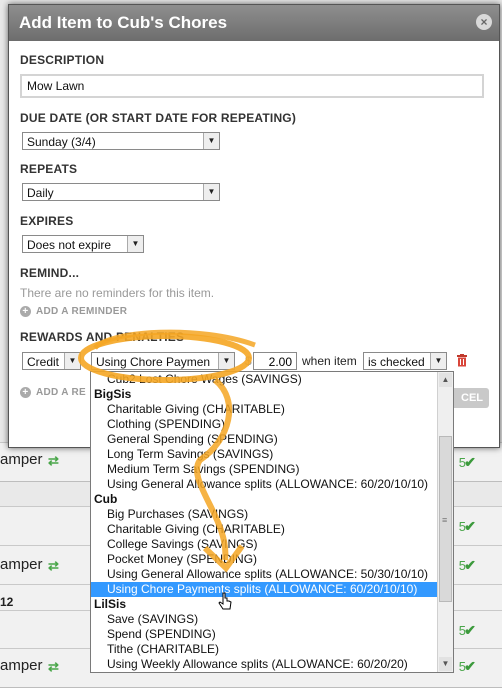 The image size is (502, 688). Describe the element at coordinates (248, 361) in the screenshot. I see `dollar-sign: $` at that location.